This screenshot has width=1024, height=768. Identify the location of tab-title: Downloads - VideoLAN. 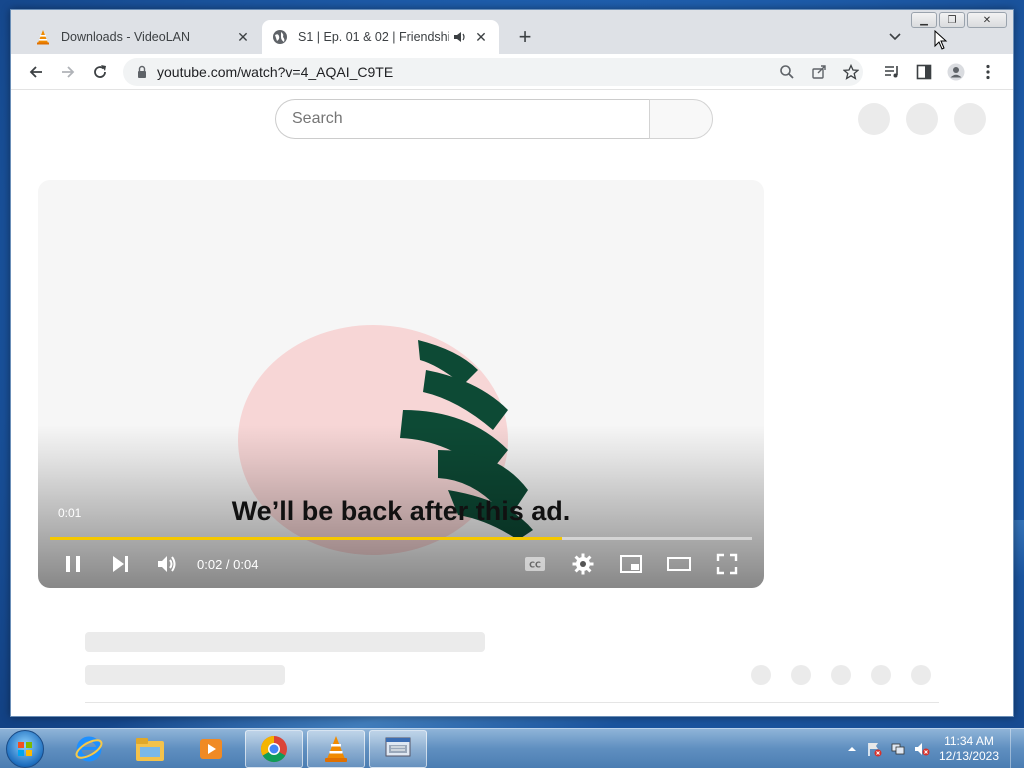
(126, 37).